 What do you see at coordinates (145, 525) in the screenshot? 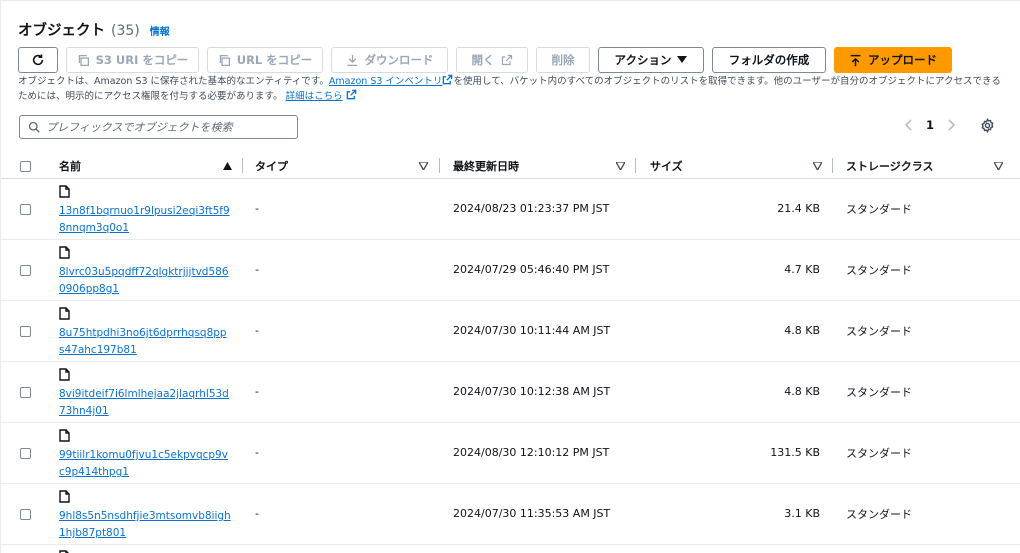
I see `object-name-link: 9hl8s5n5nsdhfjie3mtsomvb8iigh1hjb87pt801` at bounding box center [145, 525].